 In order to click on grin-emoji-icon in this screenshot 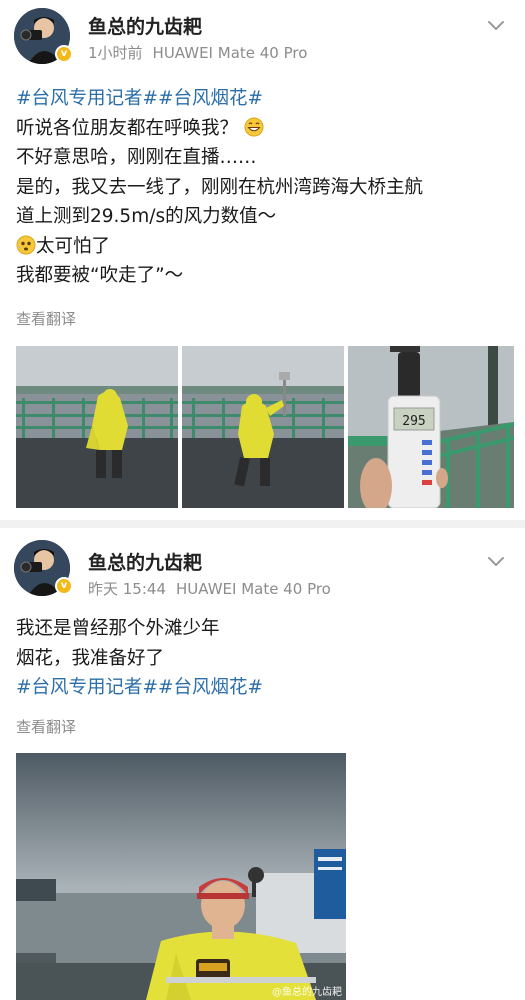, I will do `click(254, 126)`.